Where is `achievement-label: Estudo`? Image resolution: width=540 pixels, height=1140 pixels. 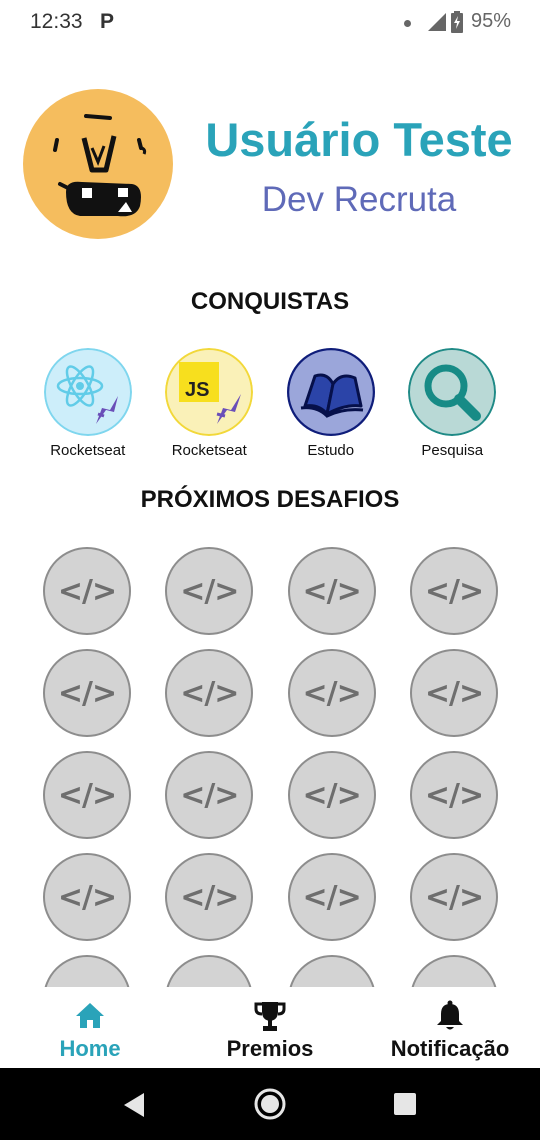
achievement-label: Estudo is located at coordinates (331, 450).